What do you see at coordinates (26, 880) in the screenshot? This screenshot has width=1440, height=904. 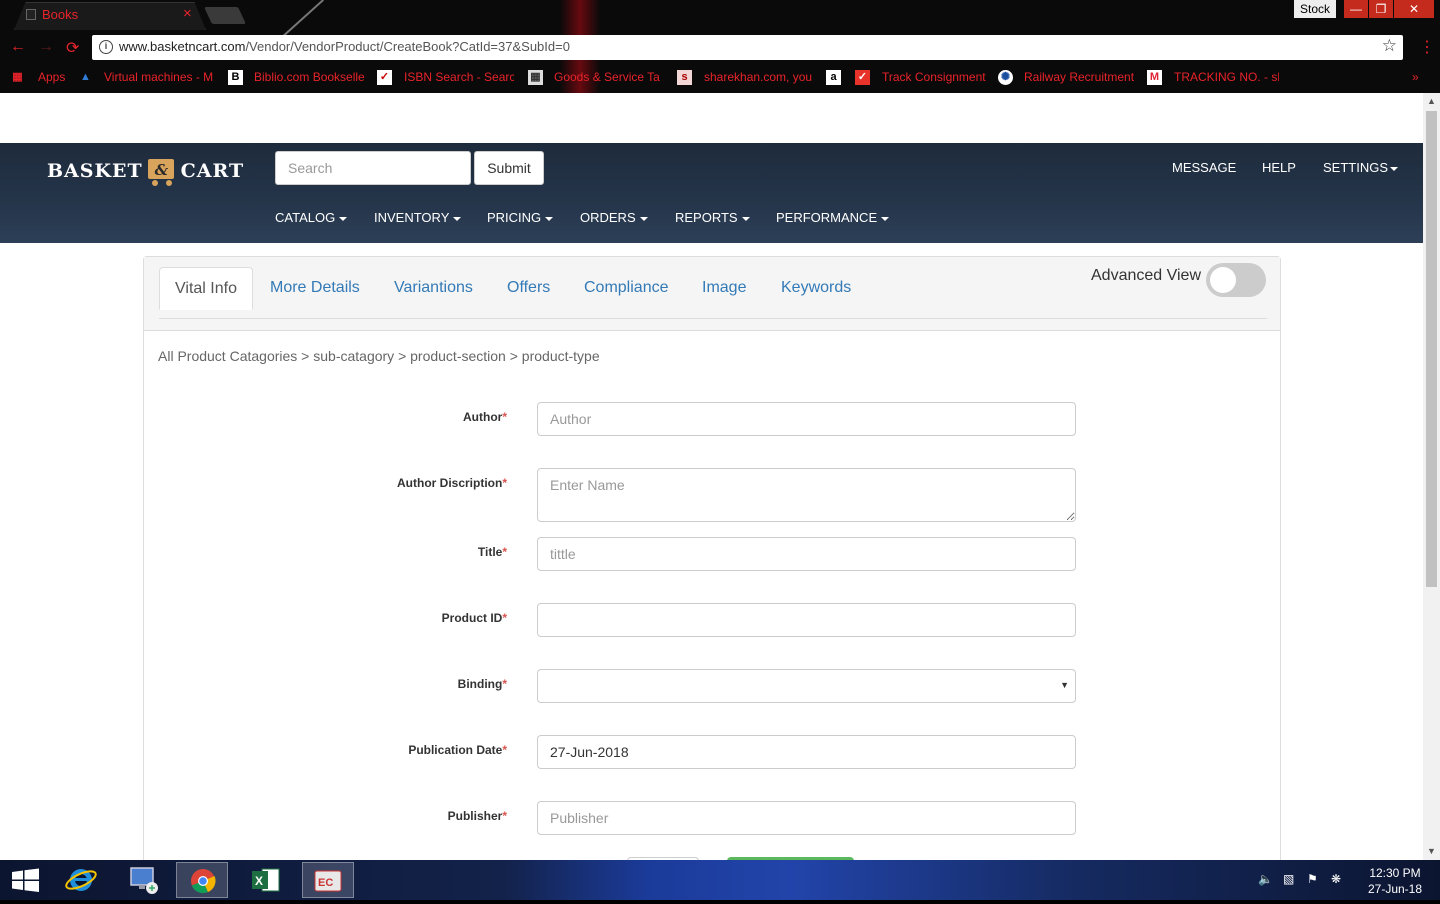 I see `windows-start-icon` at bounding box center [26, 880].